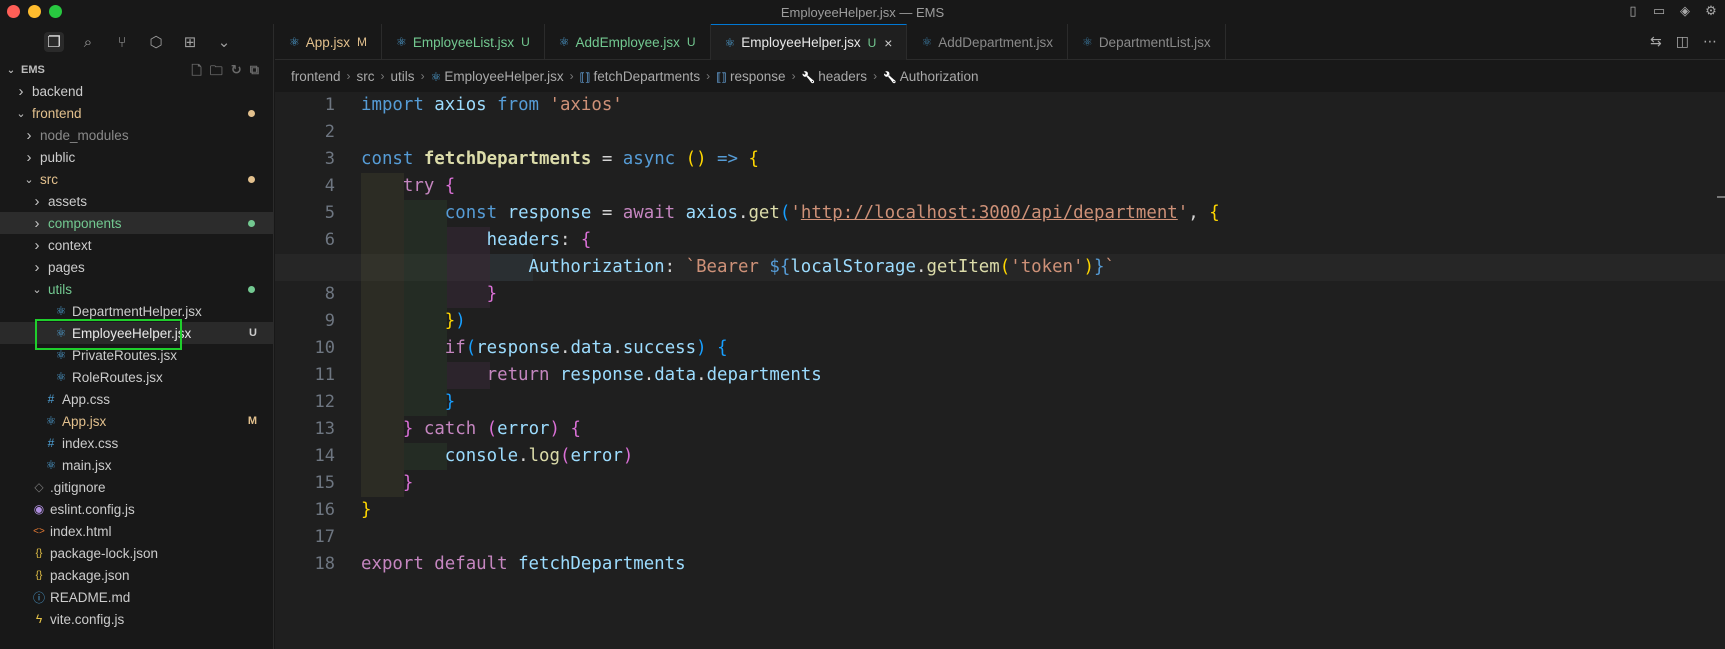 This screenshot has width=1725, height=649. I want to click on more-actions-icon: ⋯, so click(1710, 41).